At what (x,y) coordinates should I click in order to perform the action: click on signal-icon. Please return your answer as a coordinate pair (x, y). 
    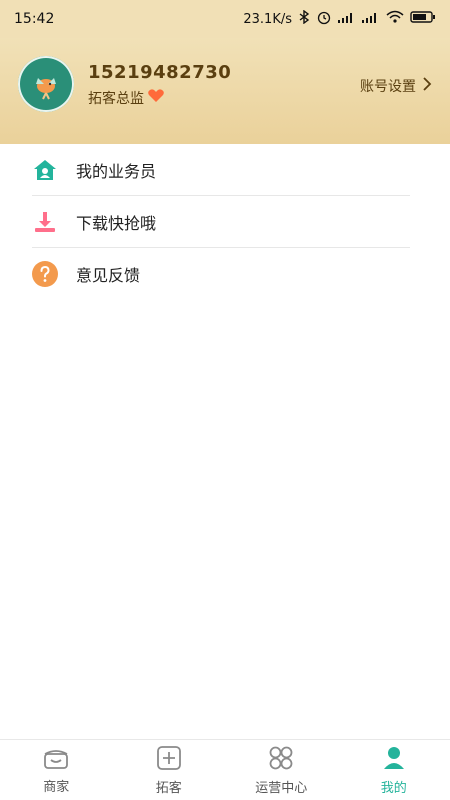
    Looking at the image, I should click on (347, 19).